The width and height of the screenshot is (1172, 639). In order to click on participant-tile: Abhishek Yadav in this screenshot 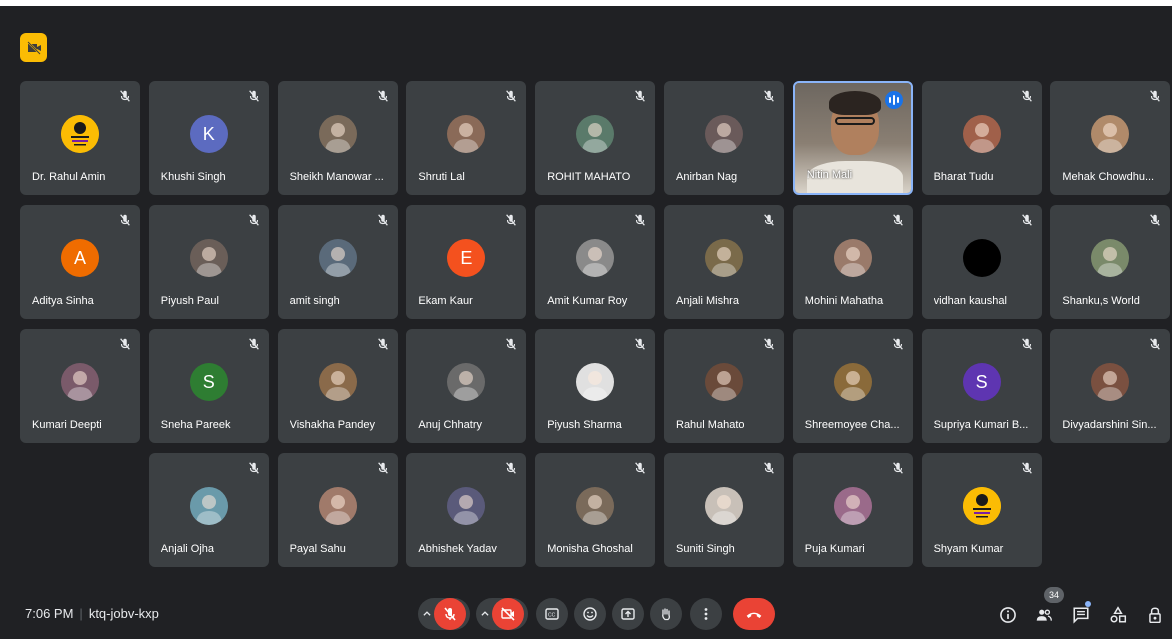, I will do `click(466, 510)`.